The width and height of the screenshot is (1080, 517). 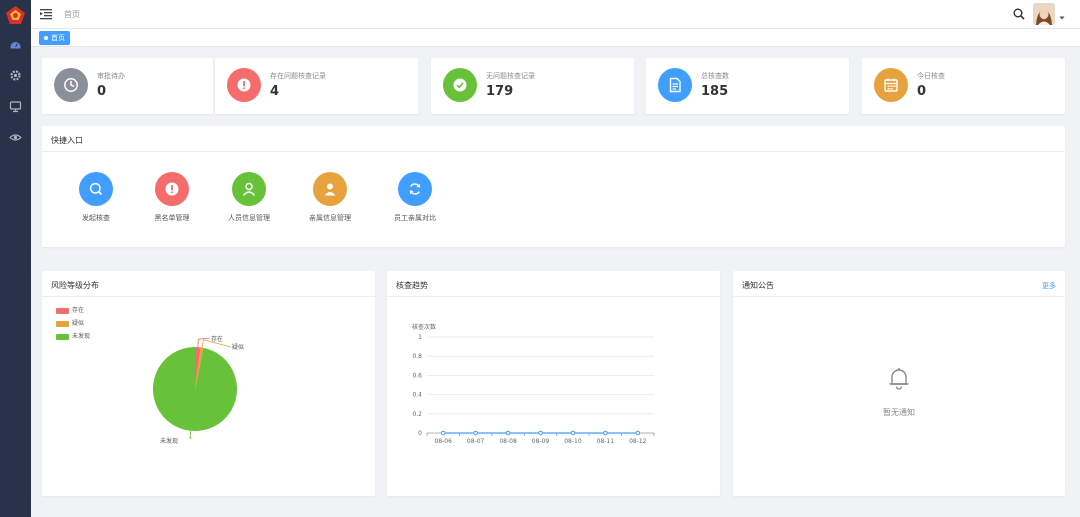 I want to click on sidebar, so click(x=15, y=258).